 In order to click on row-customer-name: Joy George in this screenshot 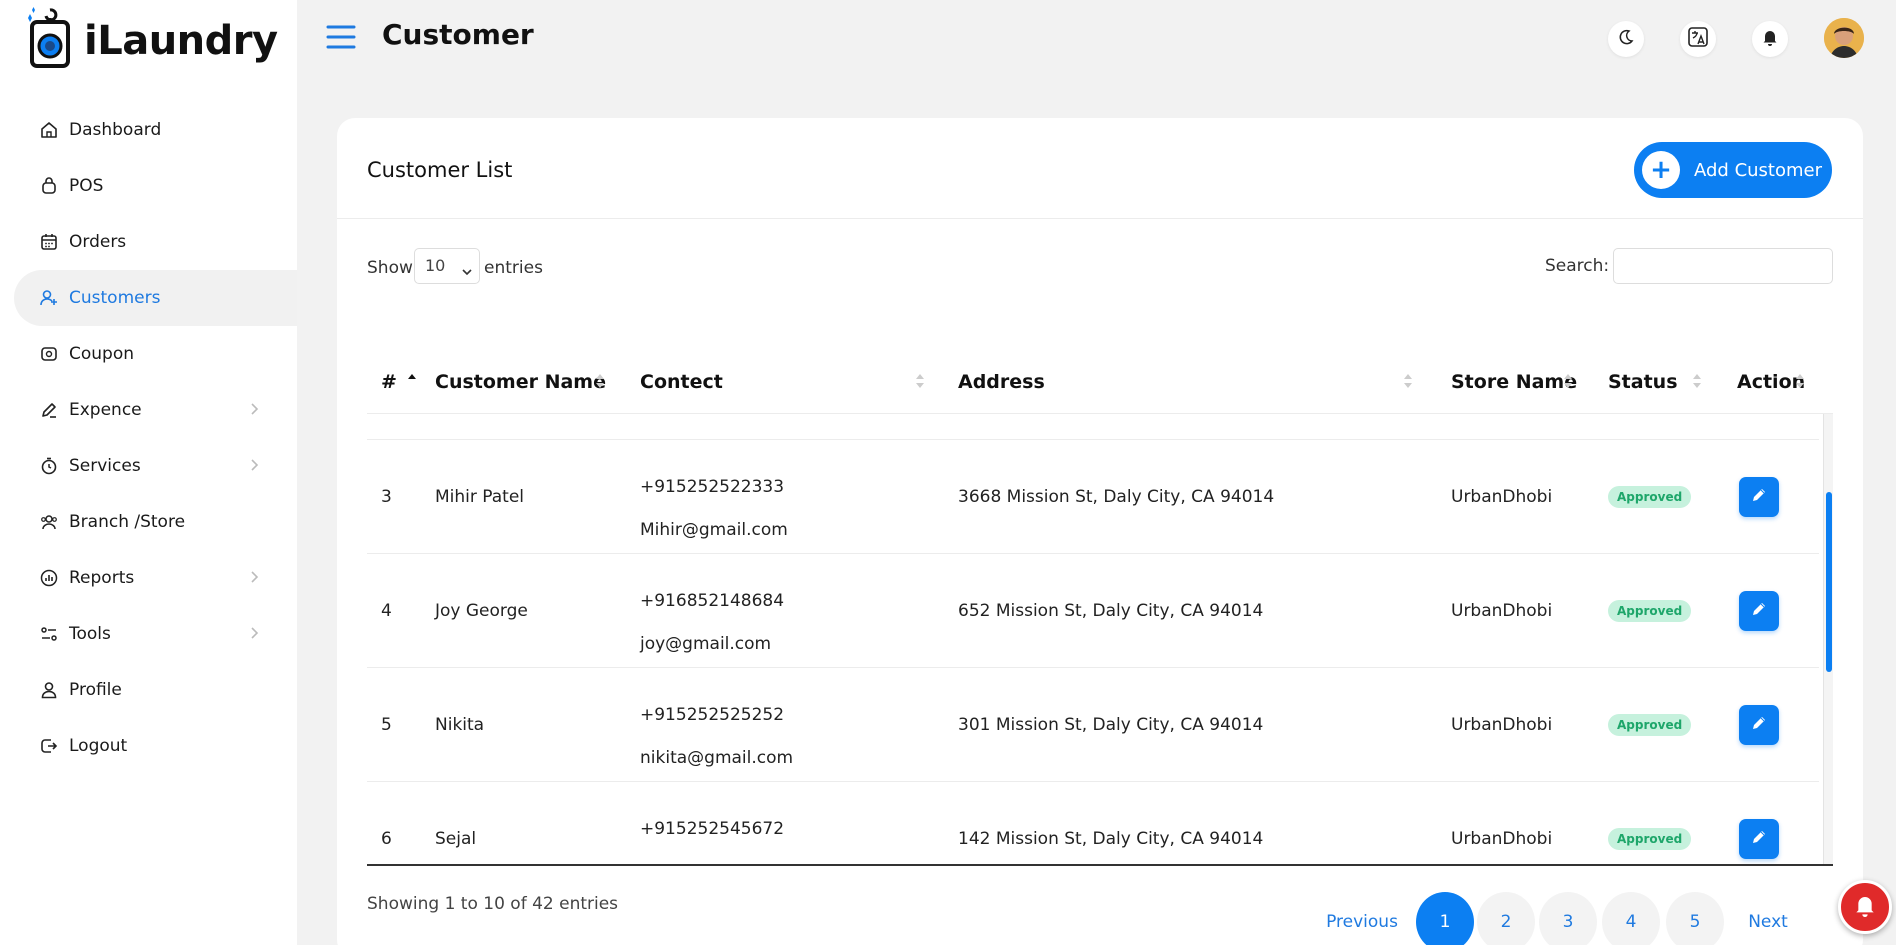, I will do `click(481, 611)`.